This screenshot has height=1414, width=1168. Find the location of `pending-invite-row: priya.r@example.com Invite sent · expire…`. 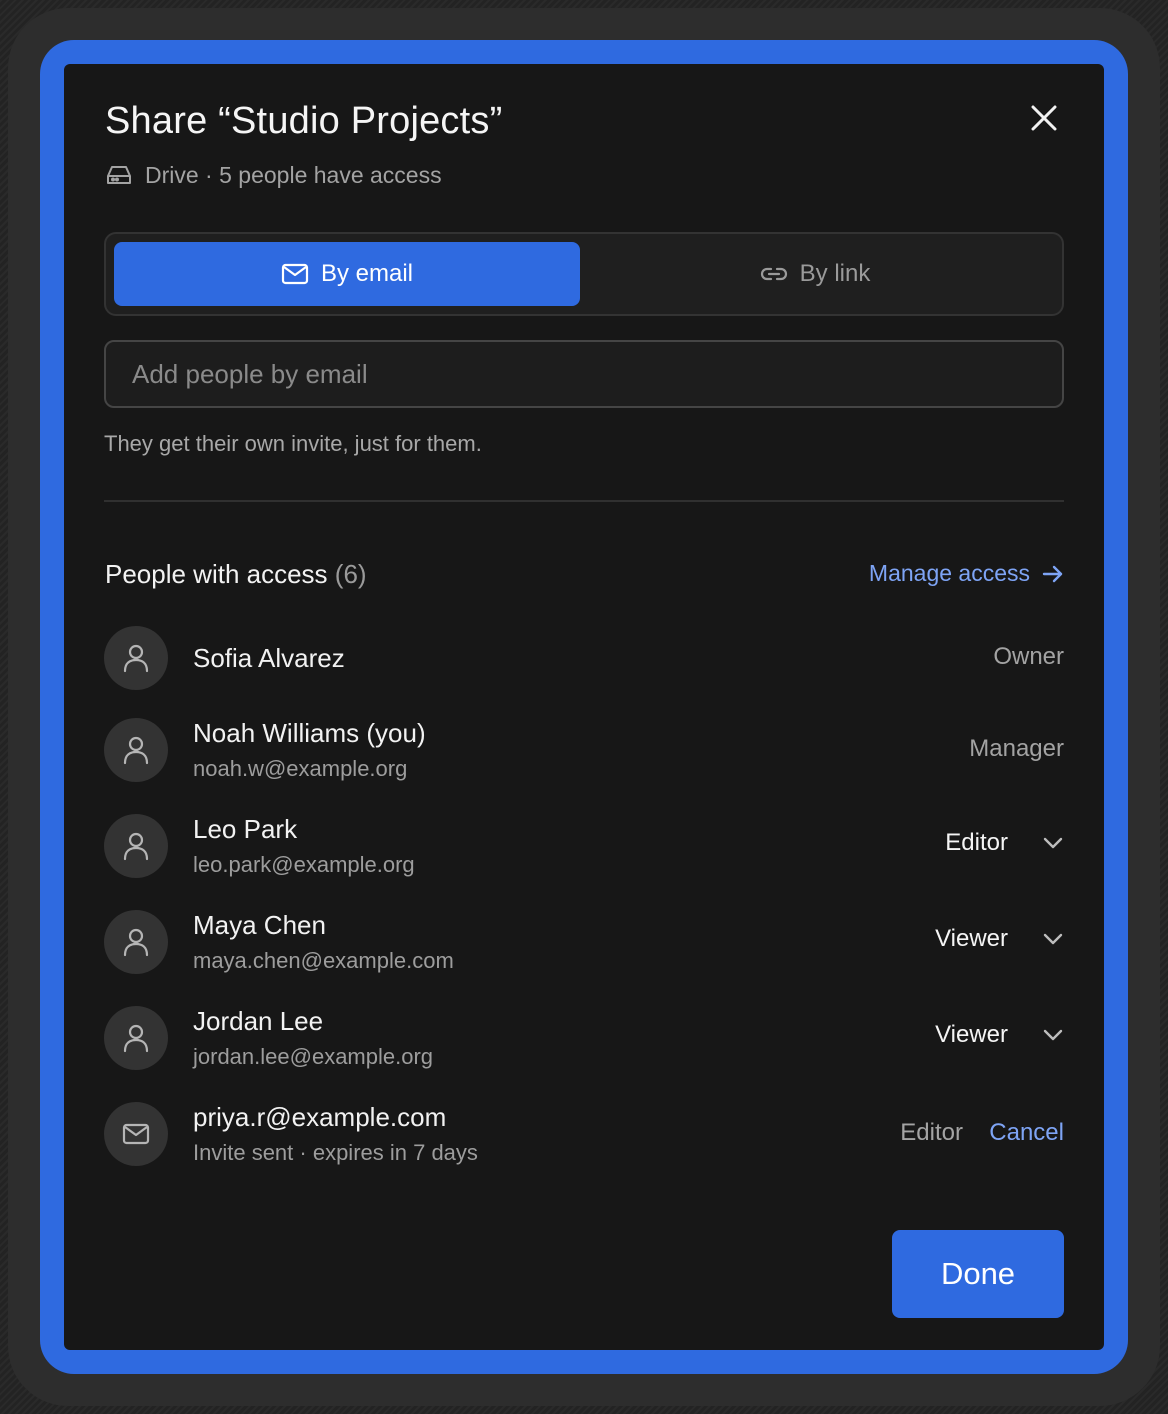

pending-invite-row: priya.r@example.com Invite sent · expire… is located at coordinates (584, 1134).